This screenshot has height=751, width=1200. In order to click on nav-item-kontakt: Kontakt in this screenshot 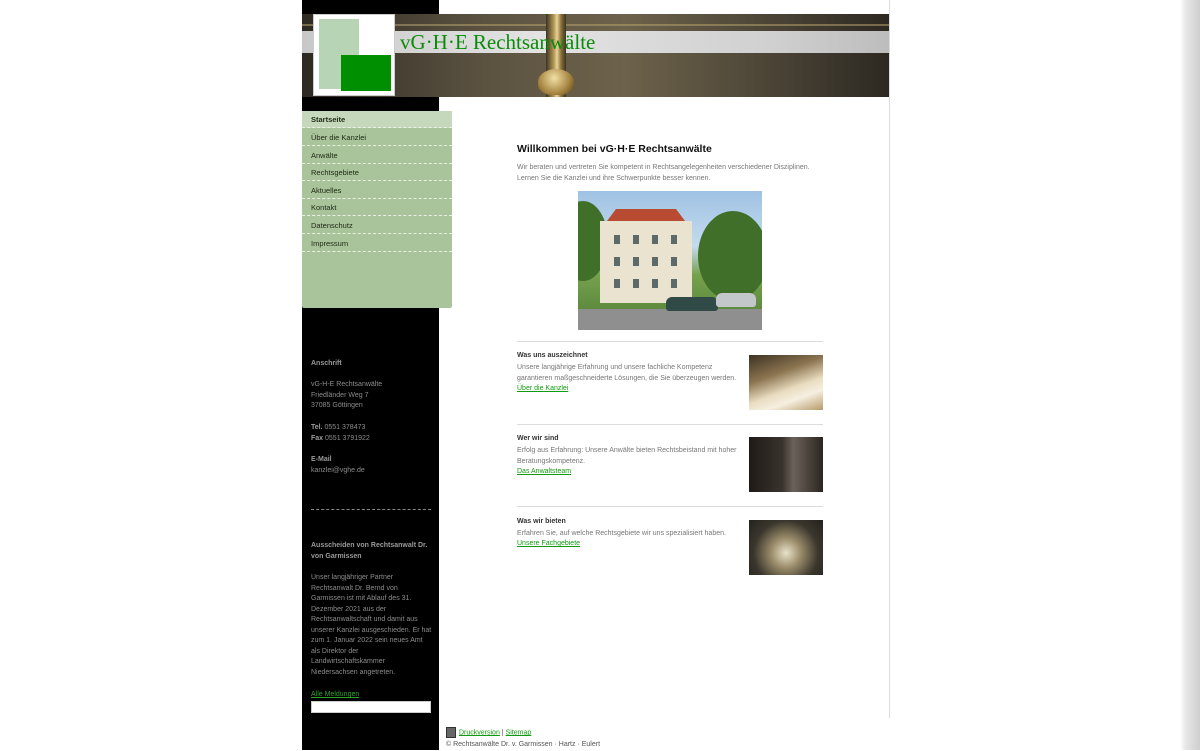, I will do `click(377, 207)`.